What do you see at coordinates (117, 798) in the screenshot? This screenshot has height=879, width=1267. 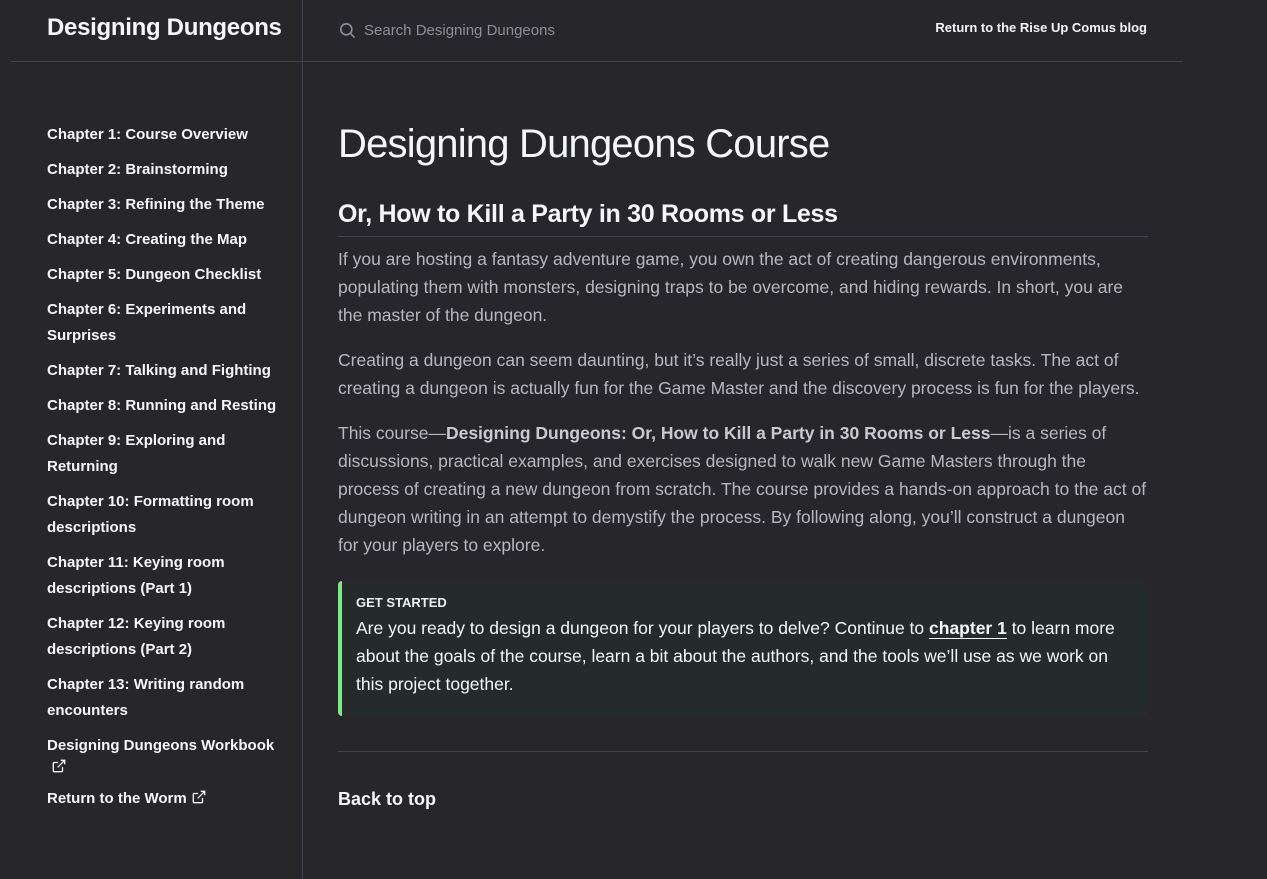 I see `sidebar-item-label: Return to the Worm` at bounding box center [117, 798].